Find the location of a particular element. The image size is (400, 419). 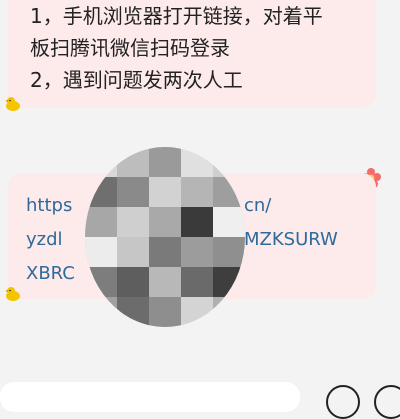

link-text: yzdl is located at coordinates (44, 240).